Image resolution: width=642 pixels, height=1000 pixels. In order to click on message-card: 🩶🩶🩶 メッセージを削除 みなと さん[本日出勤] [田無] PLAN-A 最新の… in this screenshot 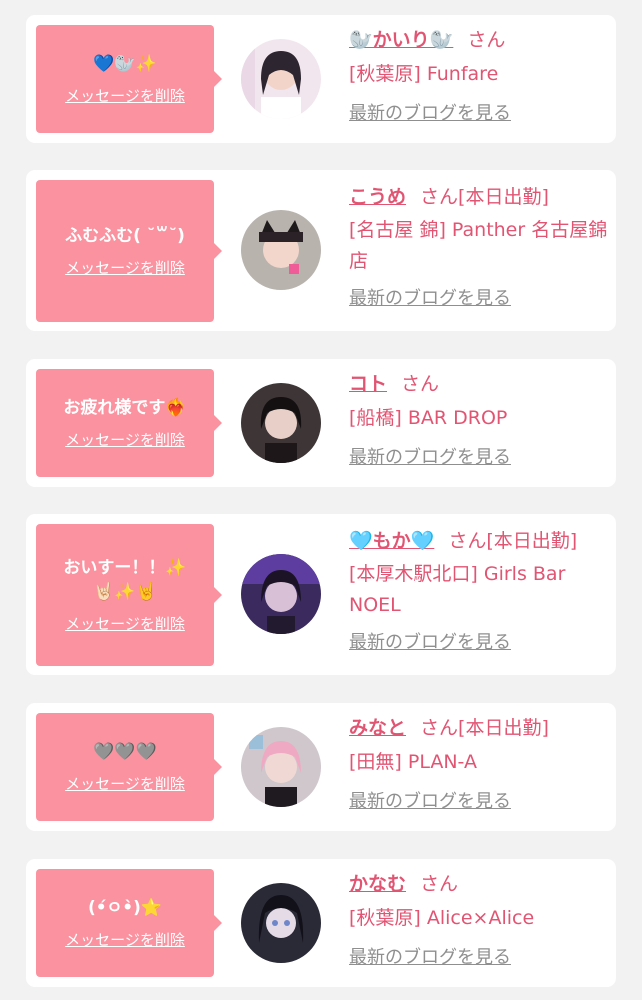, I will do `click(321, 767)`.